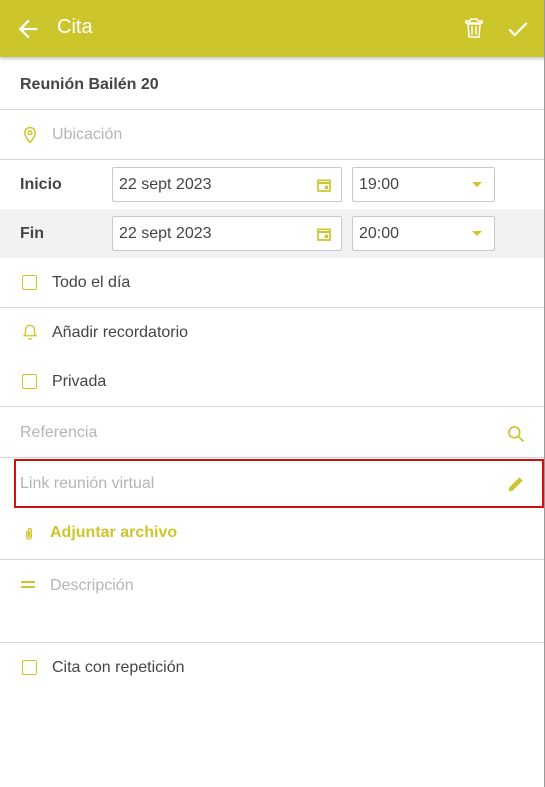 The height and width of the screenshot is (787, 545). What do you see at coordinates (474, 28) in the screenshot?
I see `trash-icon` at bounding box center [474, 28].